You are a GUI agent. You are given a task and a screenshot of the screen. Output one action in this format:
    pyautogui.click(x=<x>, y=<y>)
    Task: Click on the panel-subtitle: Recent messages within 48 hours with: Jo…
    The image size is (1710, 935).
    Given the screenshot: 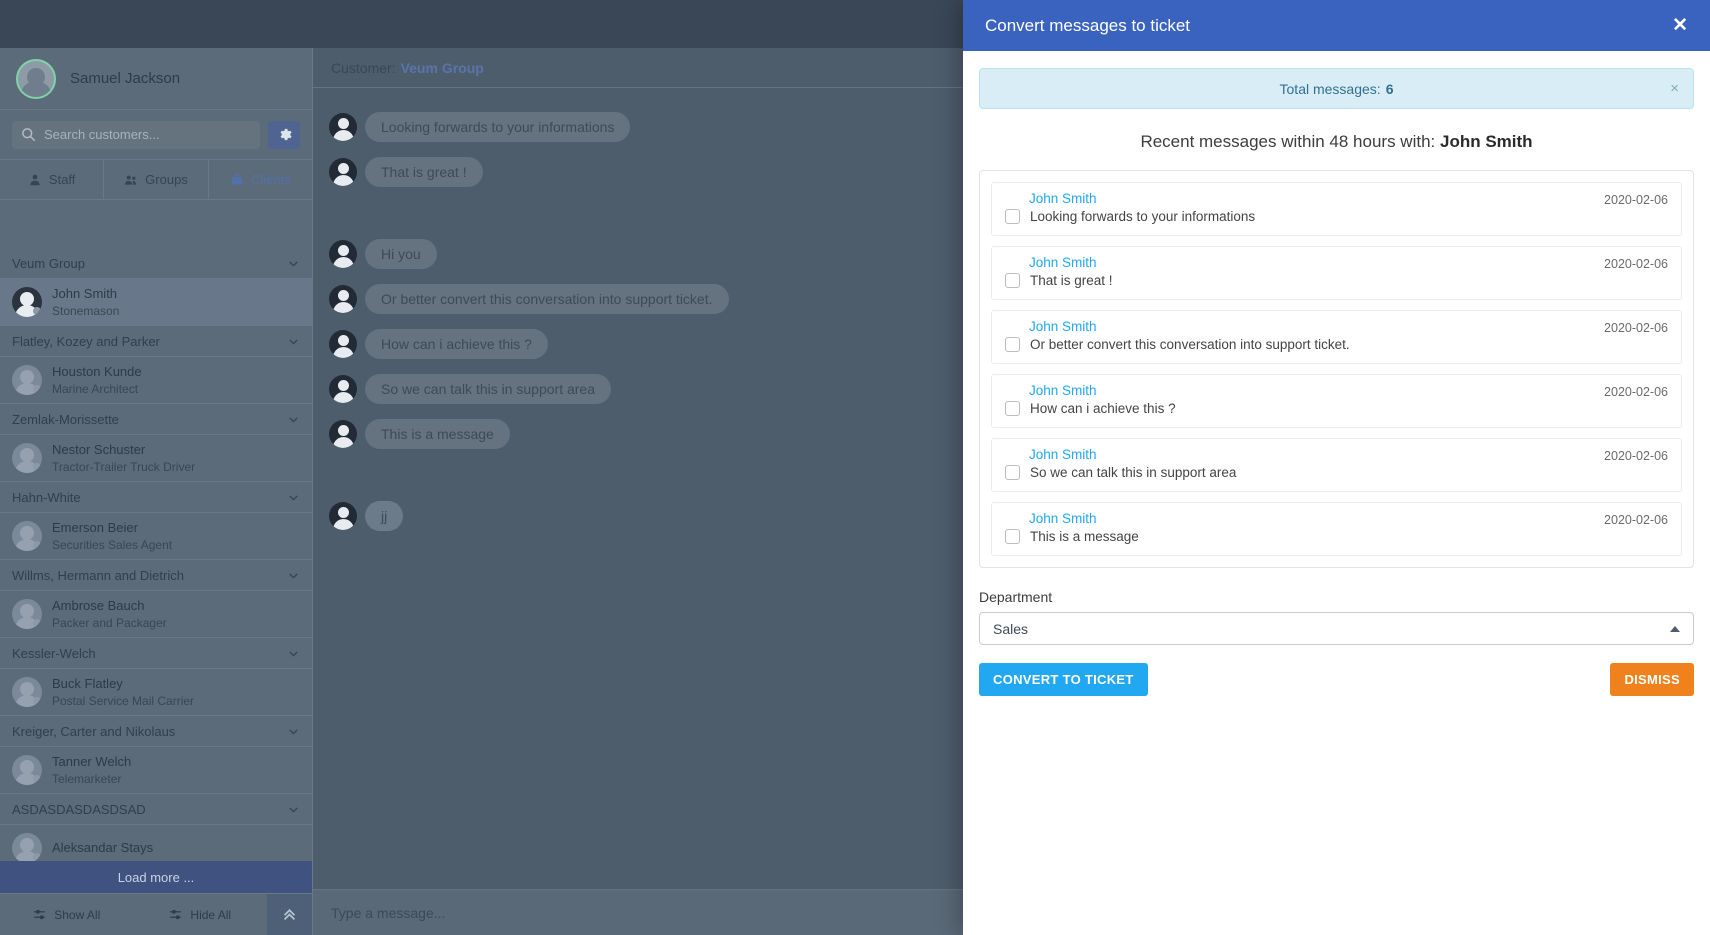 What is the action you would take?
    pyautogui.click(x=1336, y=139)
    